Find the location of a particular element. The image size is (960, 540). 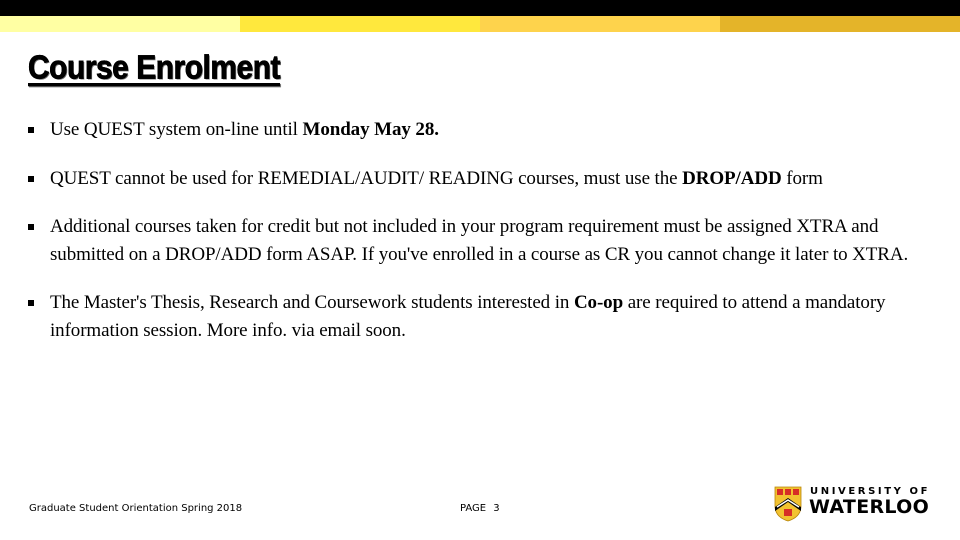

header-band is located at coordinates (480, 8).